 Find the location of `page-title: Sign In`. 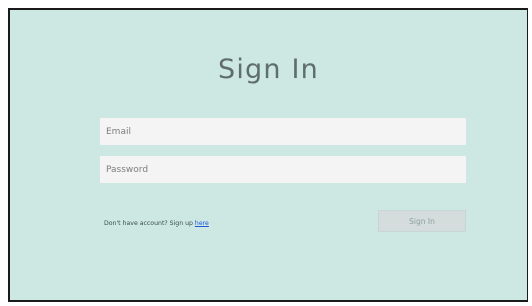

page-title: Sign In is located at coordinates (268, 69).